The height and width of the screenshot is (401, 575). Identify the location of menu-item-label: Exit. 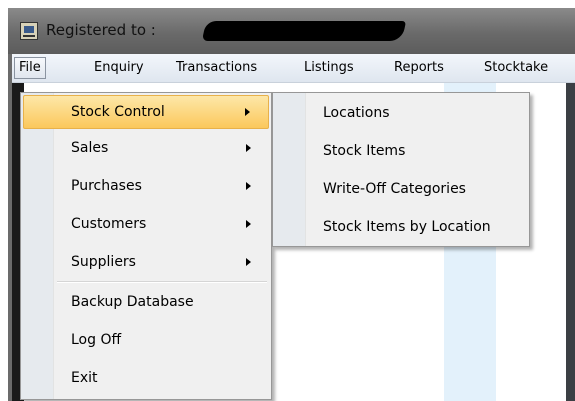
(84, 378).